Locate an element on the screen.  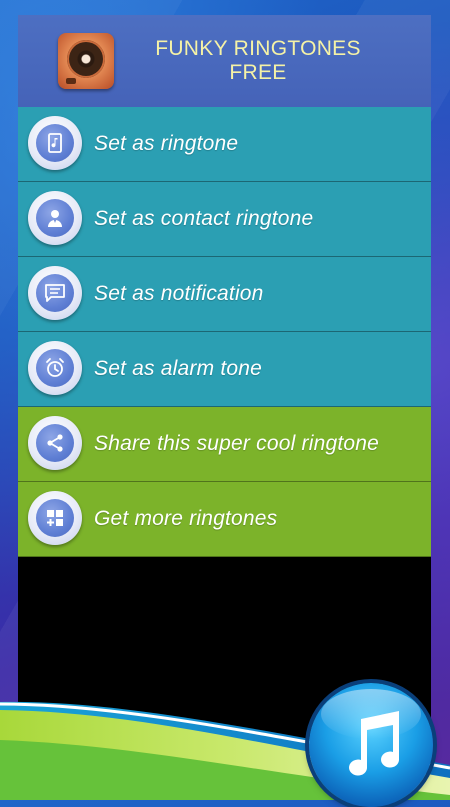
music-player-button is located at coordinates (371, 745).